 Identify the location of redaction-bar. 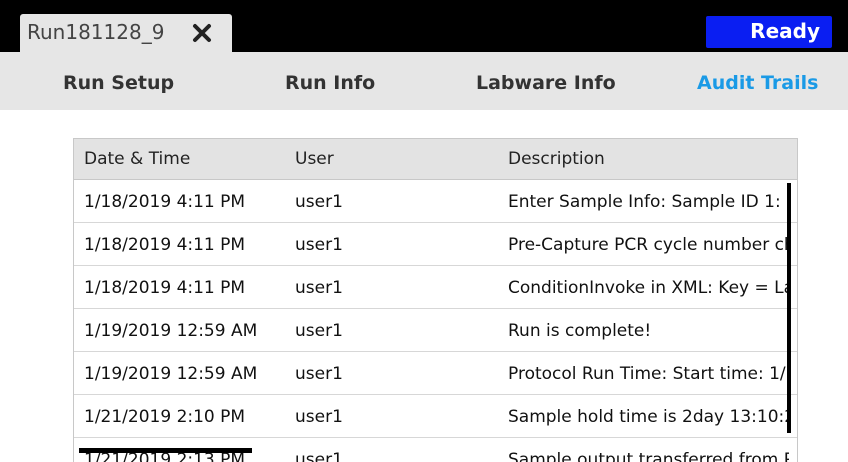
(165, 450).